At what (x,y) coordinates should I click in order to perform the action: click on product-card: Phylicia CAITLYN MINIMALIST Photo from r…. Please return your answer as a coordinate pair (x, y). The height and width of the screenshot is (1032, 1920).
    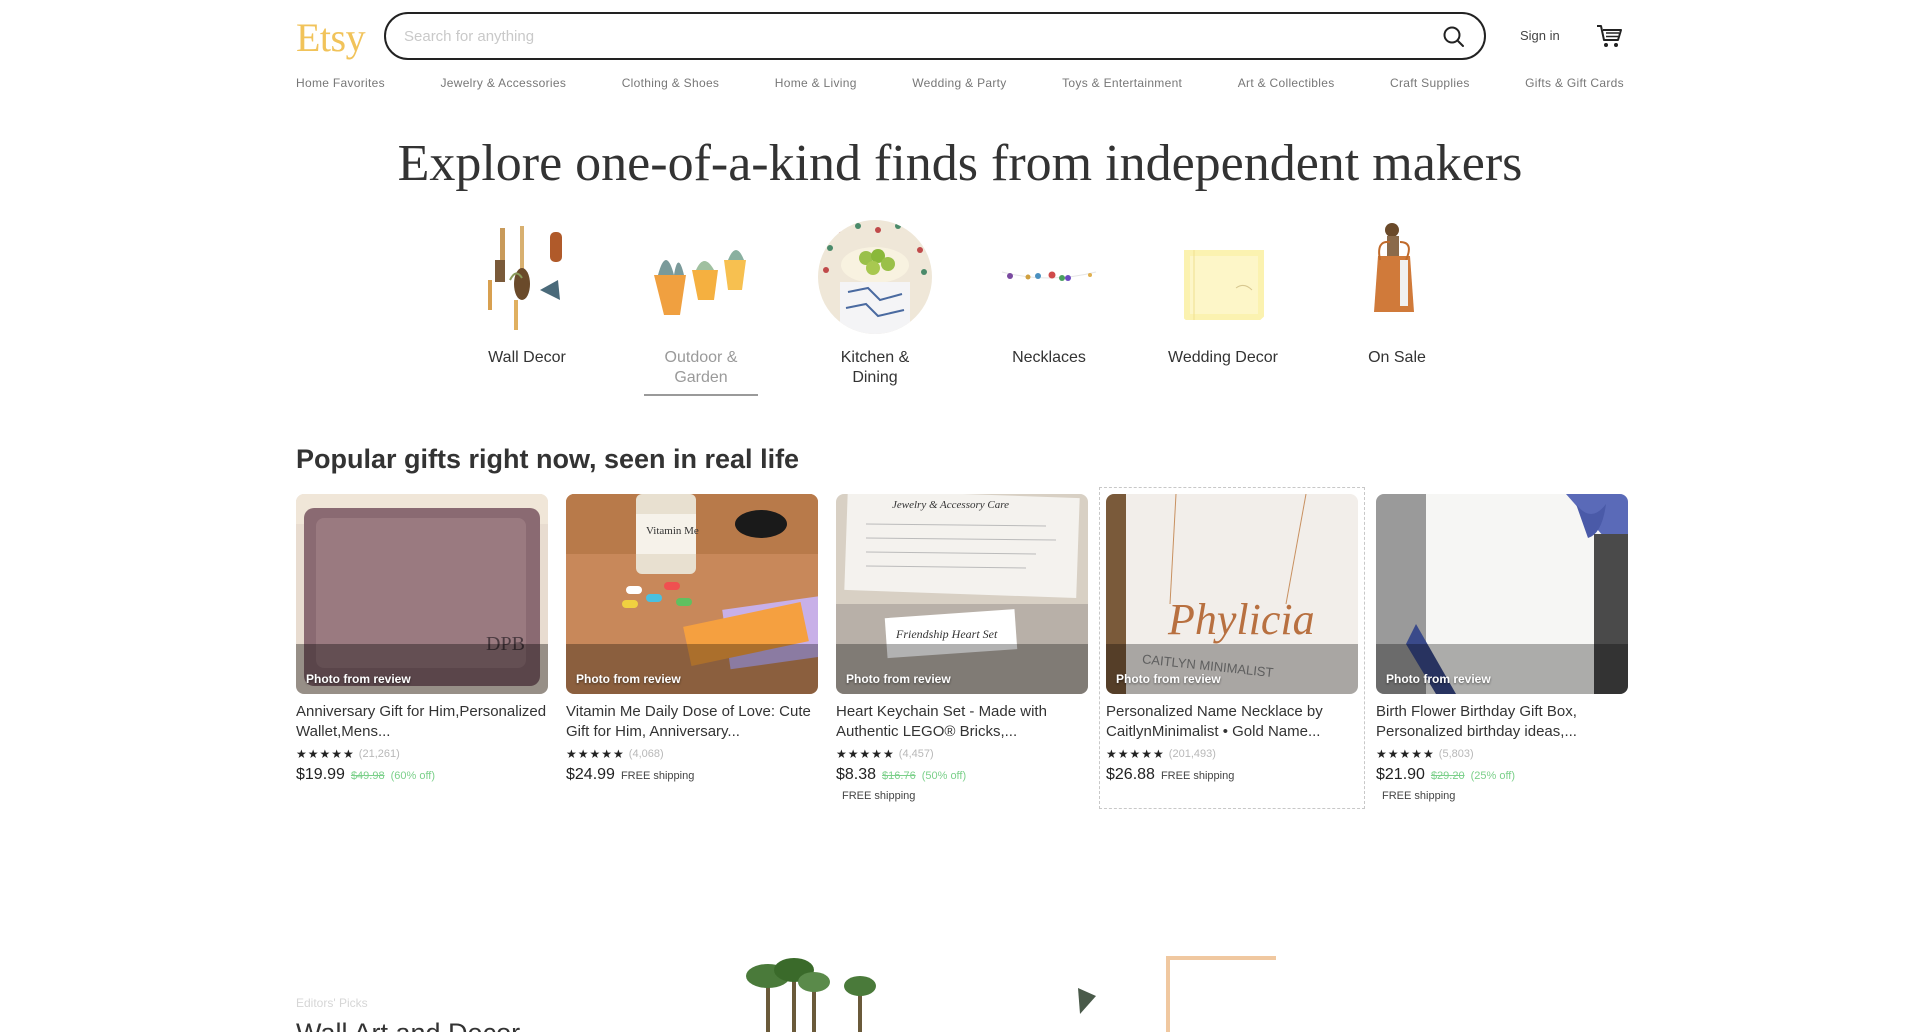
    Looking at the image, I should click on (1232, 648).